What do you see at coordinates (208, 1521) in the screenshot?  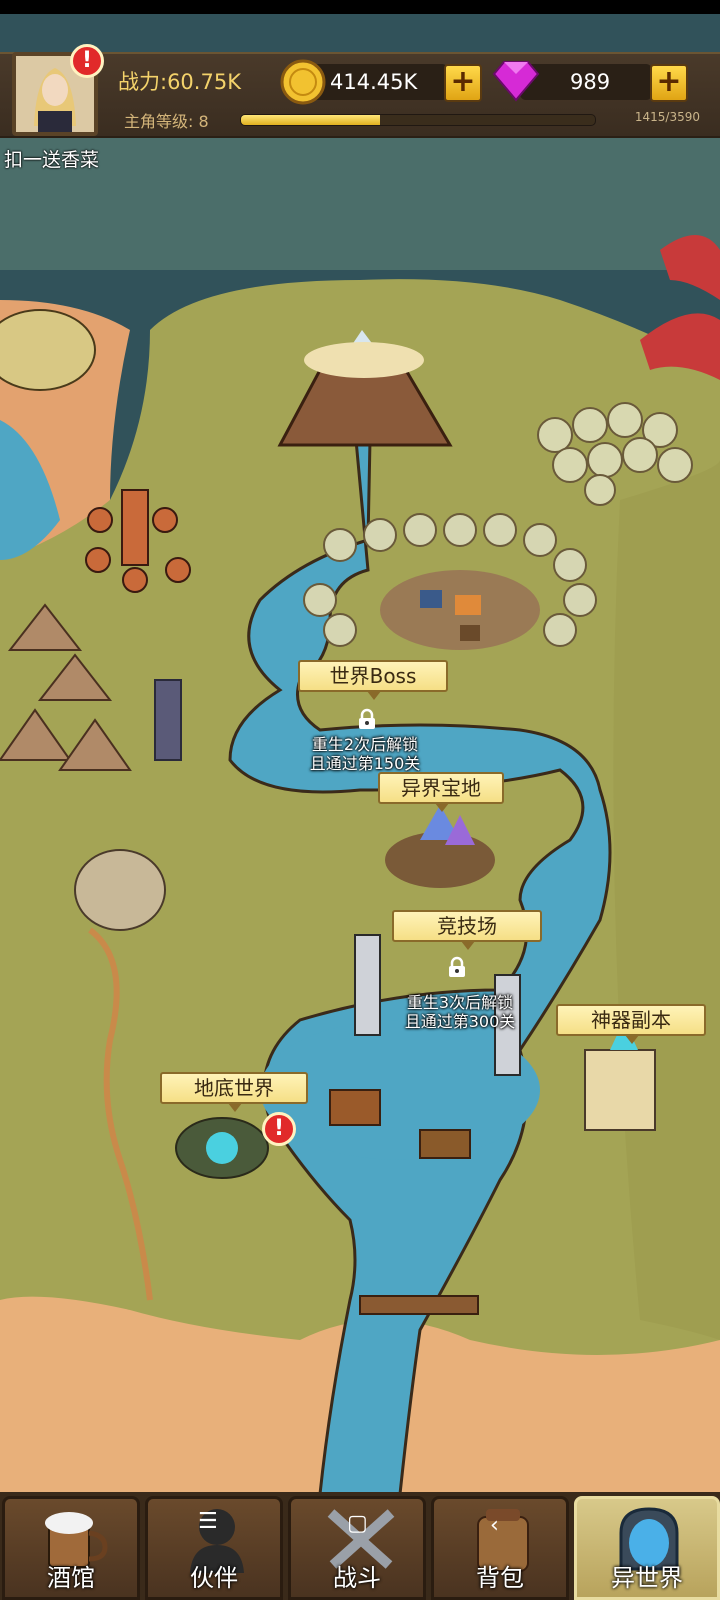 I see `menu-icon: ☰` at bounding box center [208, 1521].